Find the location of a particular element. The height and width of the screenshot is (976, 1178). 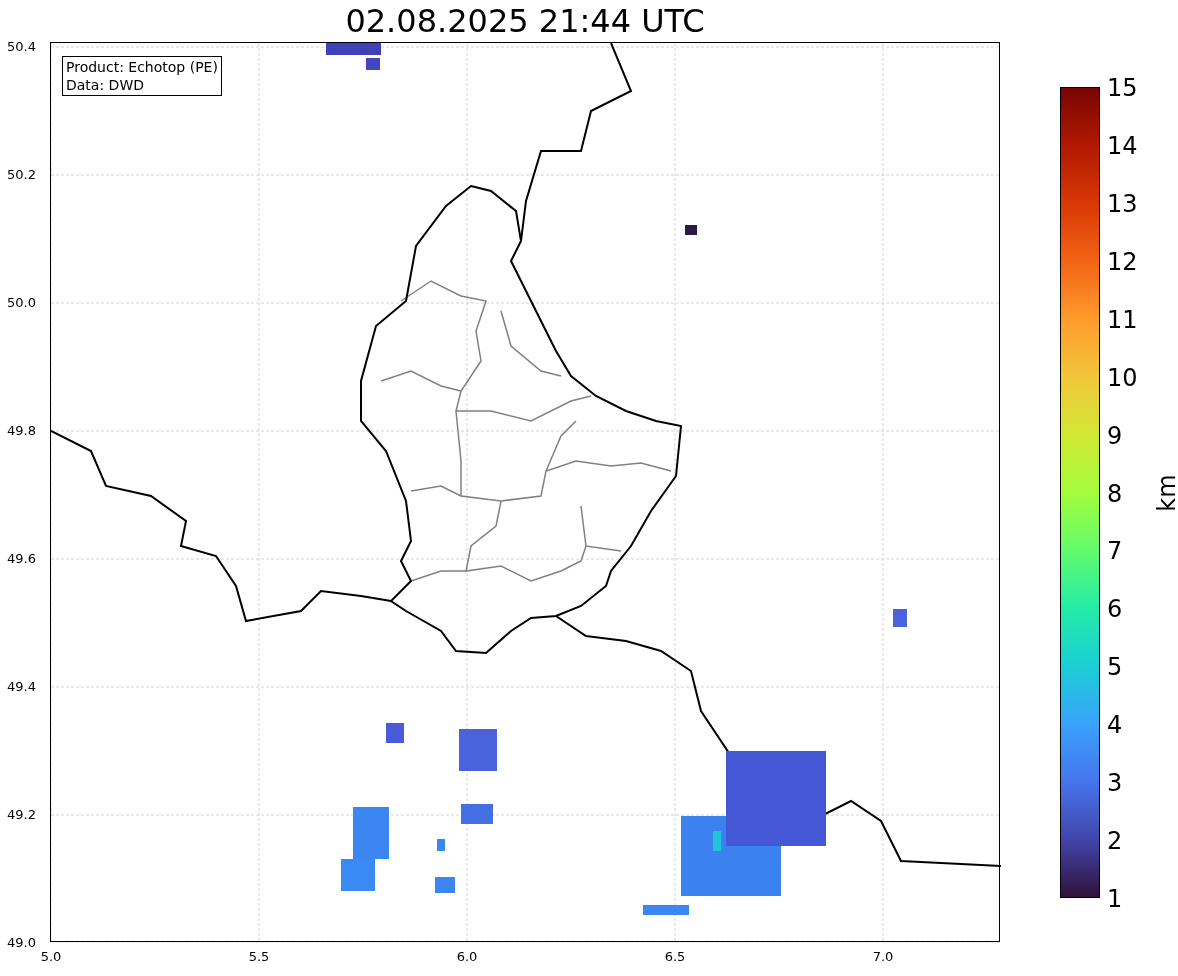

colorbar-tick-label: 15 is located at coordinates (1122, 88).